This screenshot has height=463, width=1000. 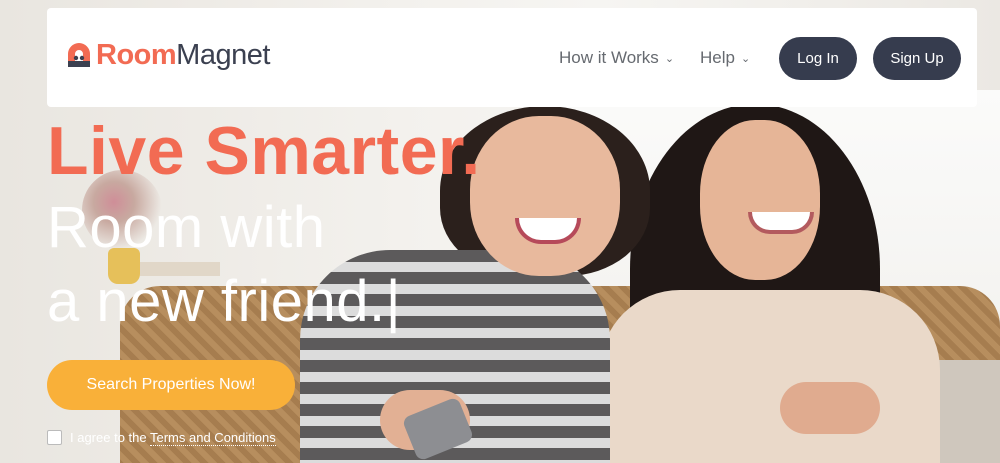 What do you see at coordinates (216, 301) in the screenshot?
I see `hero-subline-2-text: a new friend.` at bounding box center [216, 301].